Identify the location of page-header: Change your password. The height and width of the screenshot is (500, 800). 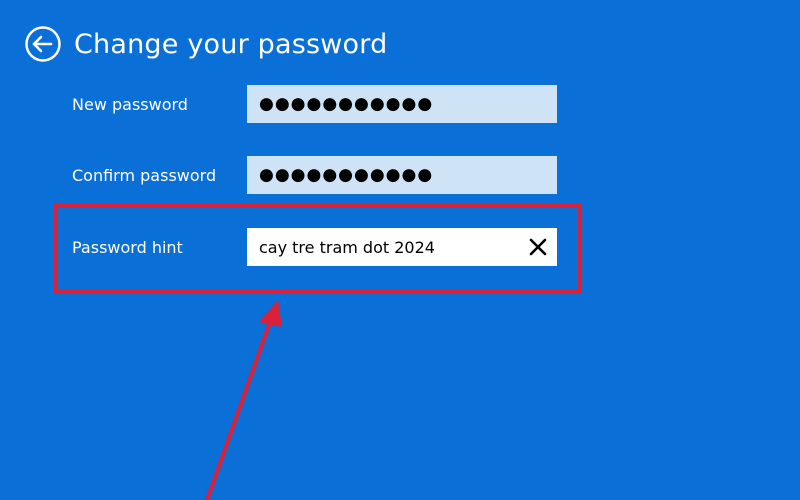
(205, 44).